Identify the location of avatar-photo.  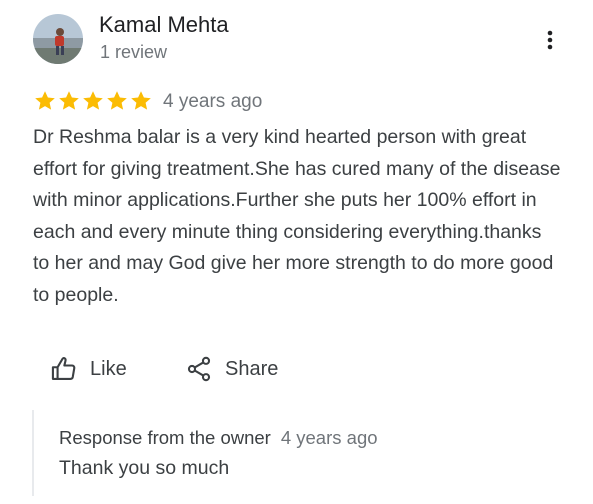
(58, 39).